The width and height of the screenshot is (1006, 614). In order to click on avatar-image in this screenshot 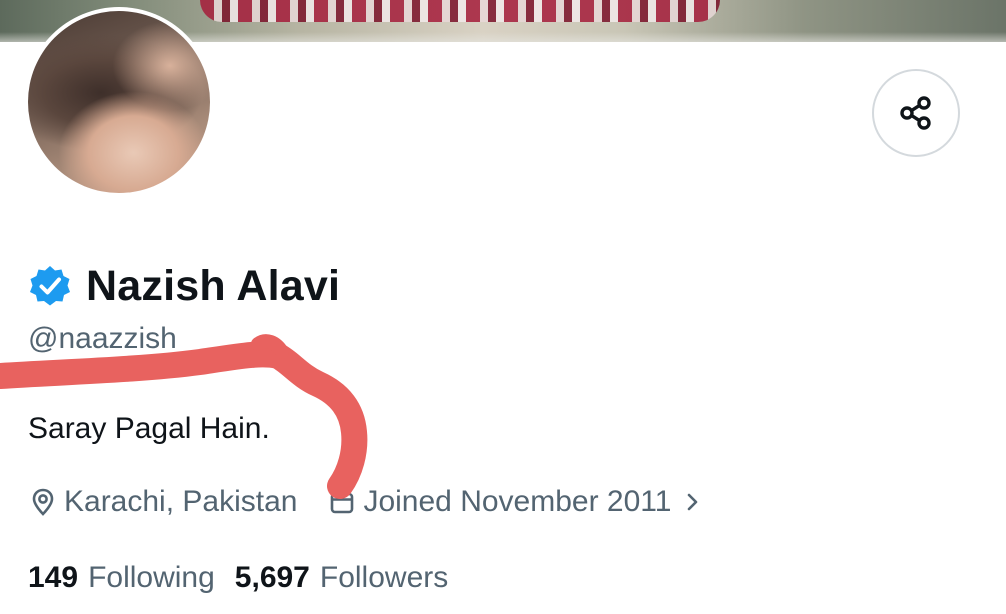, I will do `click(119, 102)`.